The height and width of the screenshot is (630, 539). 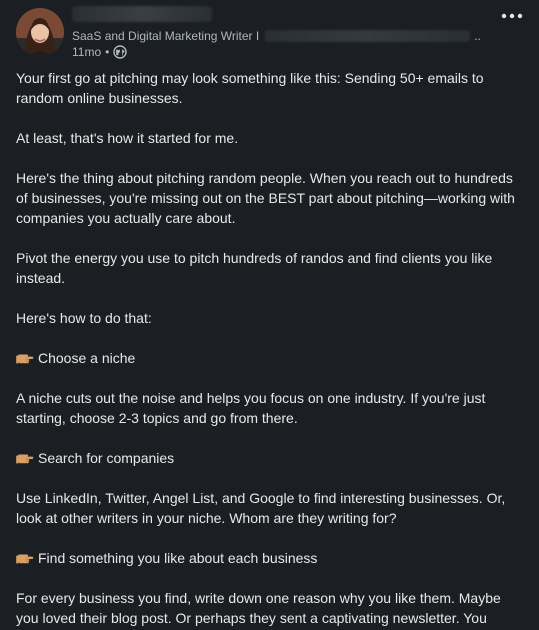 What do you see at coordinates (368, 36) in the screenshot?
I see `author-headline-blurred` at bounding box center [368, 36].